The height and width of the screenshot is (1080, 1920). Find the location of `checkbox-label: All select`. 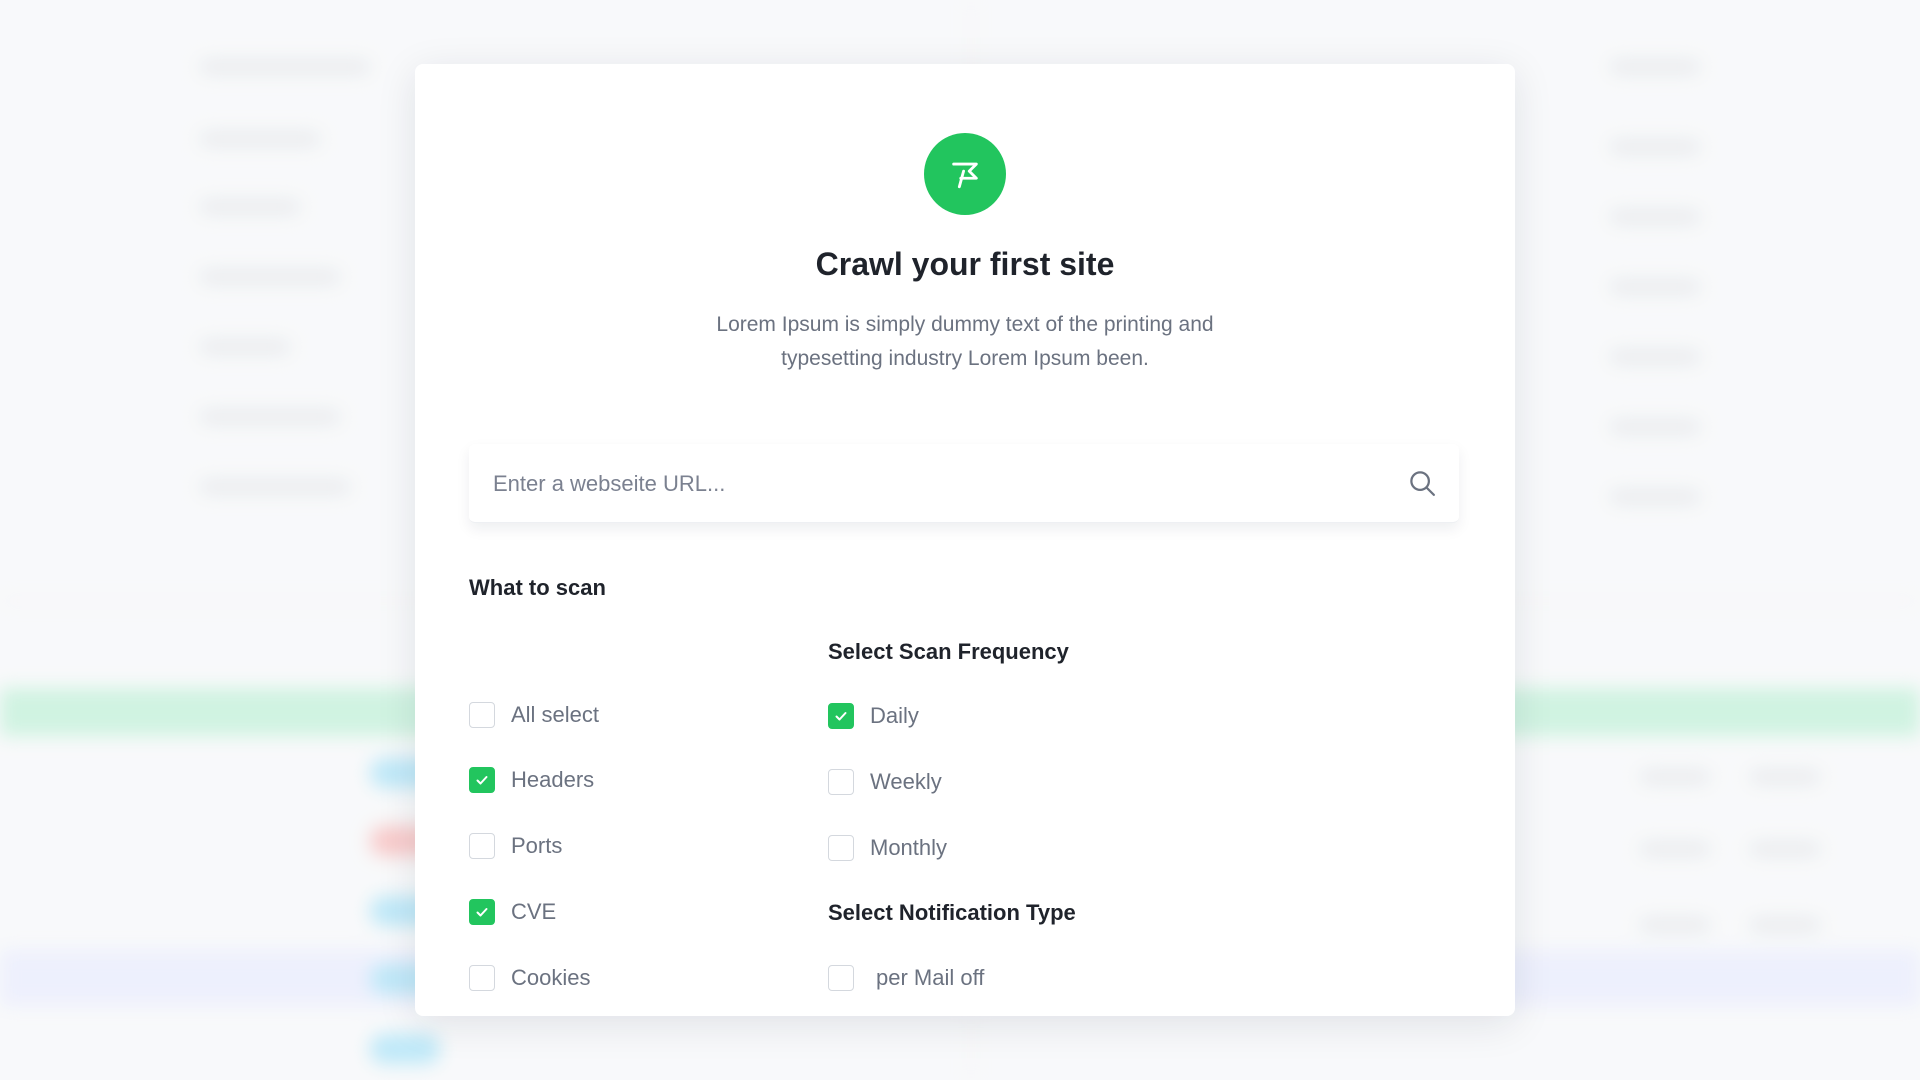

checkbox-label: All select is located at coordinates (555, 714).